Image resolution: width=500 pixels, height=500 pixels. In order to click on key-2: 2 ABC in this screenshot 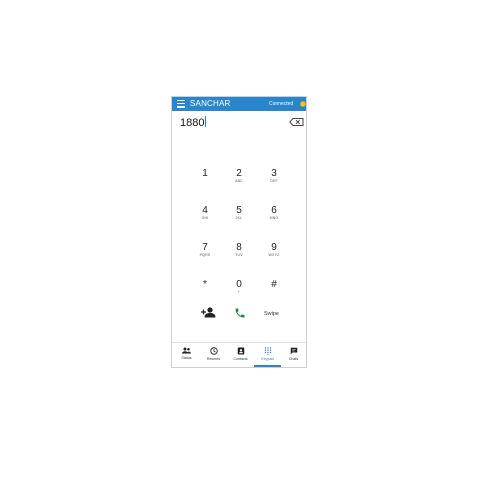, I will do `click(239, 181)`.